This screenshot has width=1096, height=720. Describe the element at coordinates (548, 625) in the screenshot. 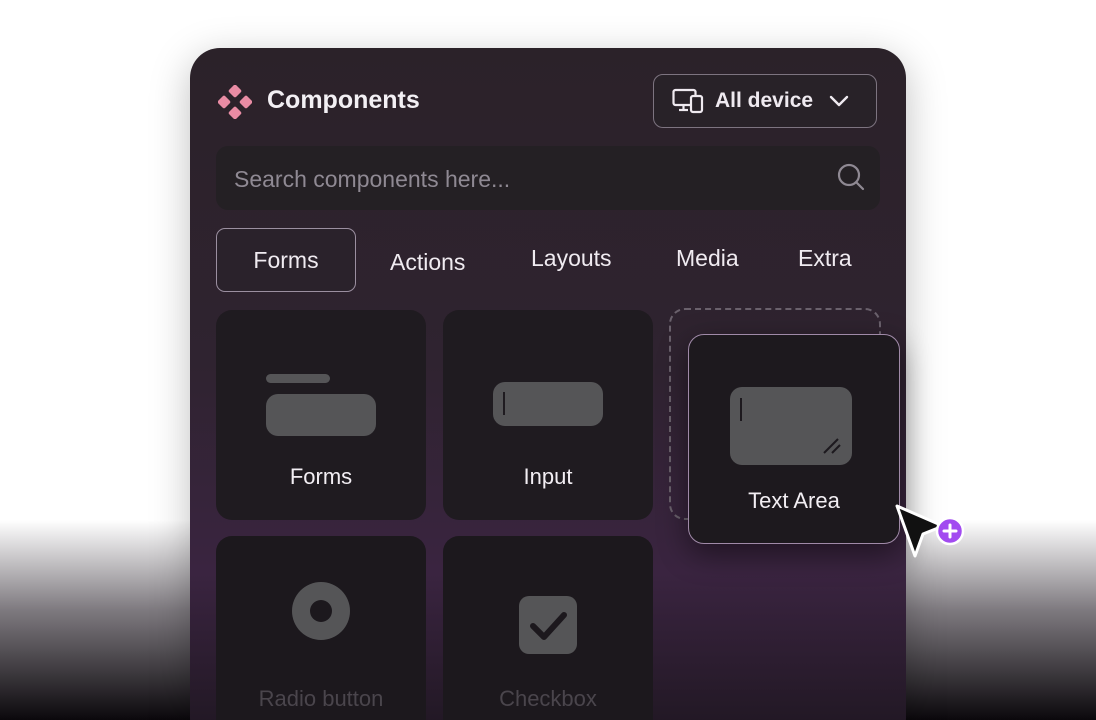

I see `checkbox-preview-icon` at that location.